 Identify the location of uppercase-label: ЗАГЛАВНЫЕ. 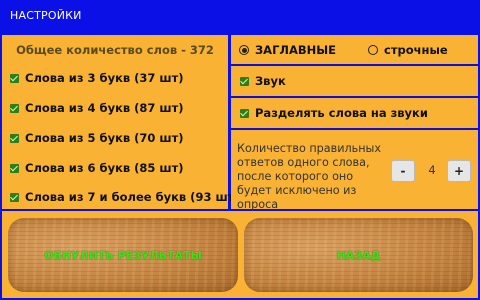
(296, 50).